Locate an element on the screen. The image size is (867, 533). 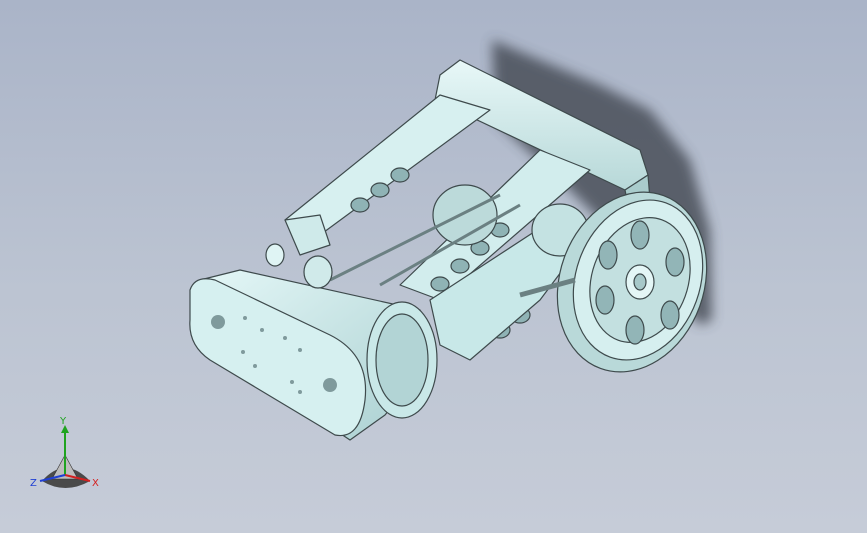
x-axis-label: X is located at coordinates (95, 483).